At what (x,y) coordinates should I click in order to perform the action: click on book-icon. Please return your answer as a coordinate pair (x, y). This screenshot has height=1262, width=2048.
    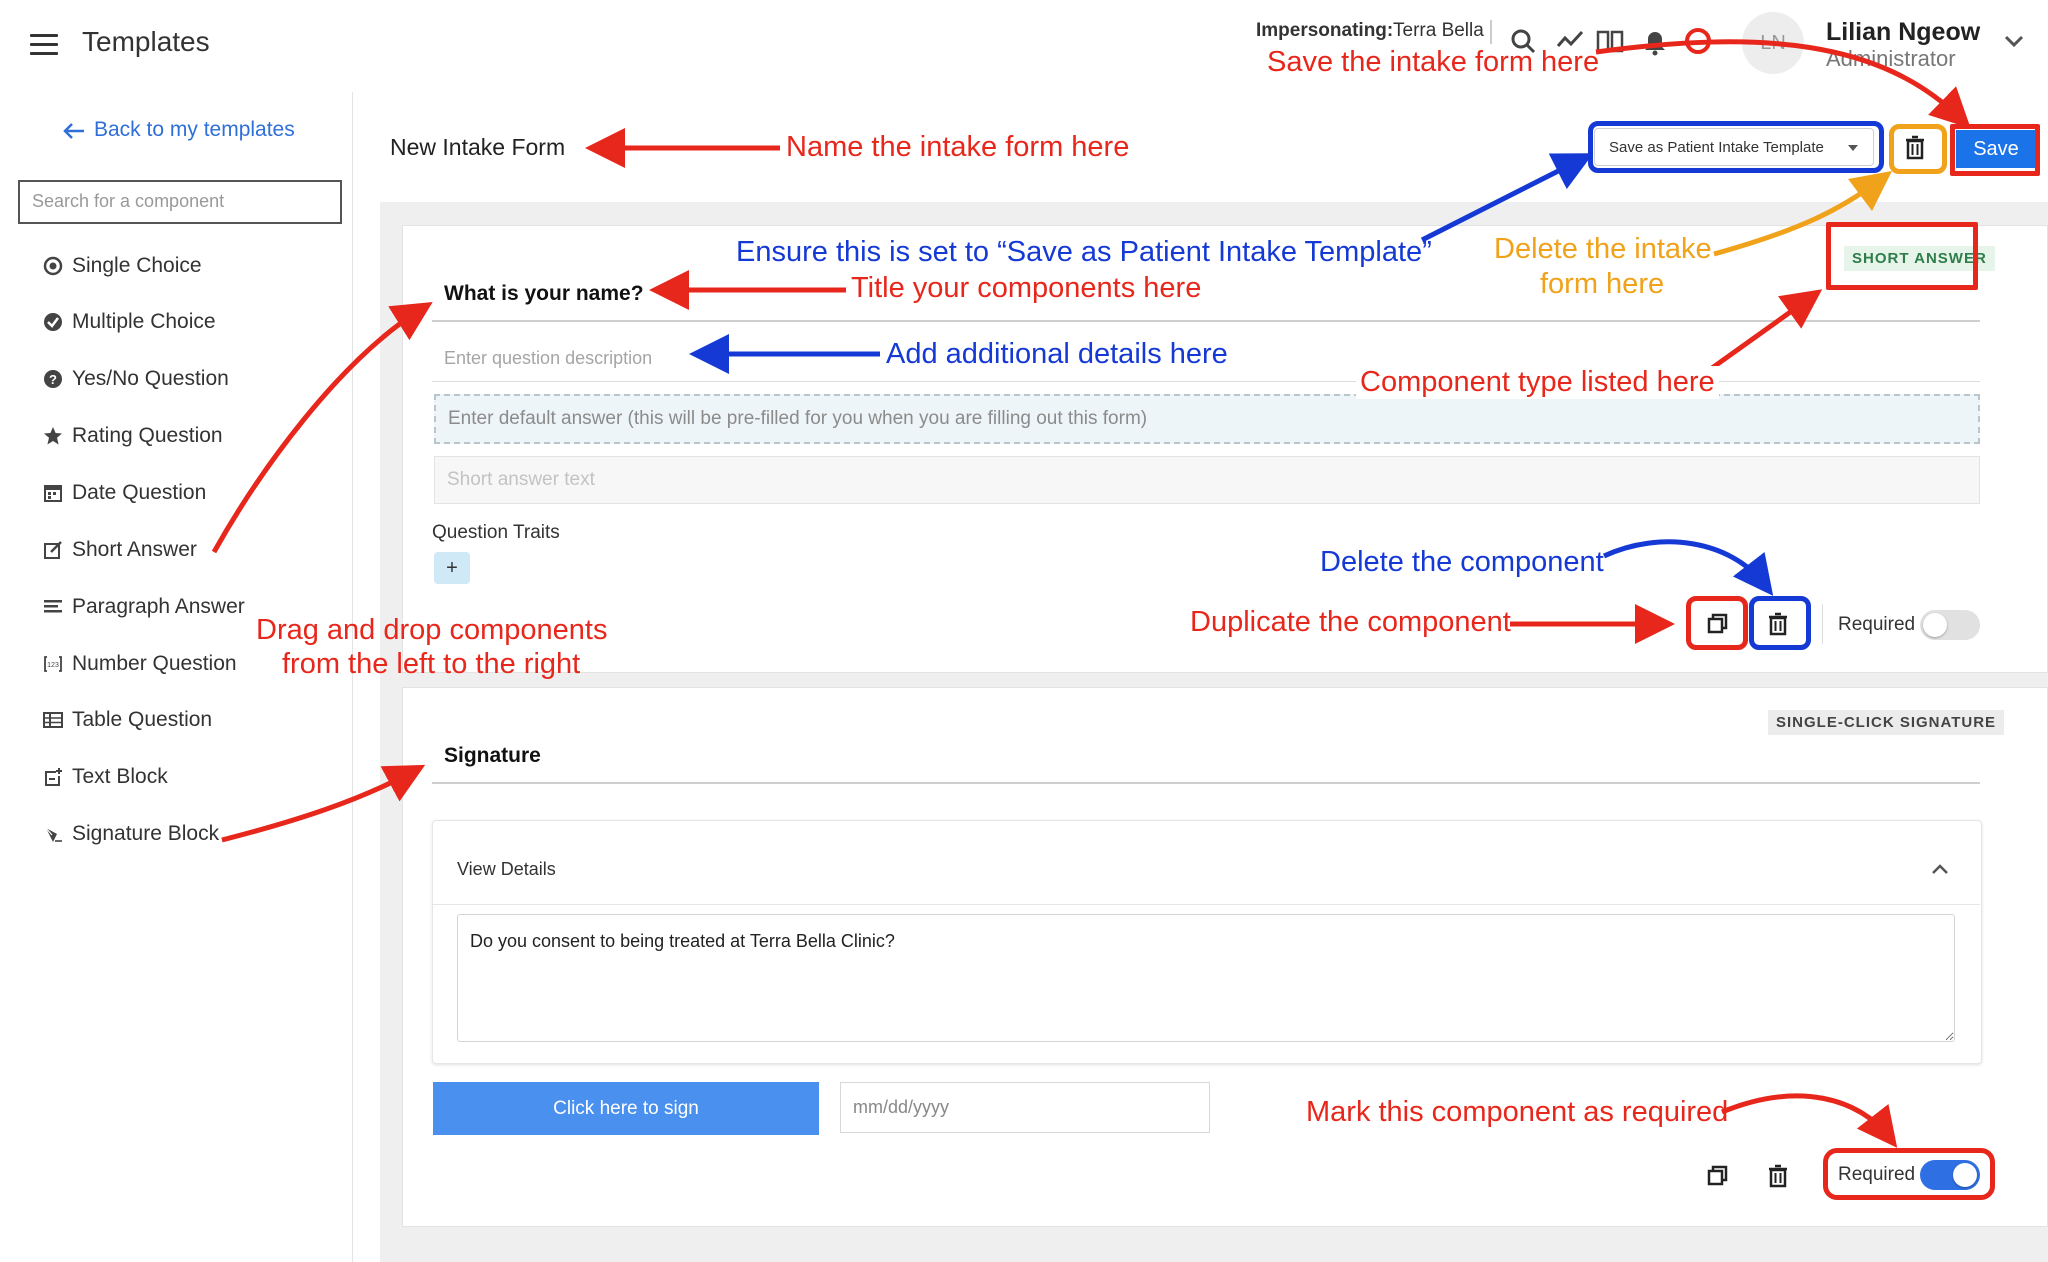
    Looking at the image, I should click on (1610, 41).